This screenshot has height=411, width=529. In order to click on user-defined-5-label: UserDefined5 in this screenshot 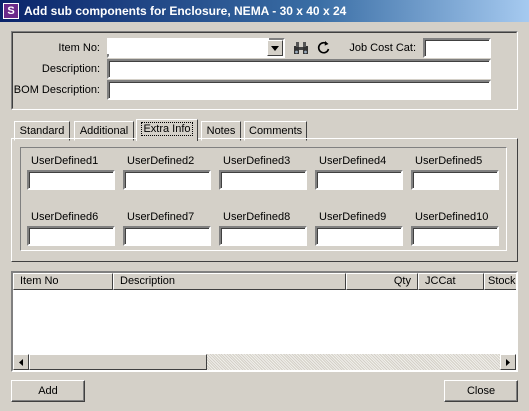, I will do `click(449, 161)`.